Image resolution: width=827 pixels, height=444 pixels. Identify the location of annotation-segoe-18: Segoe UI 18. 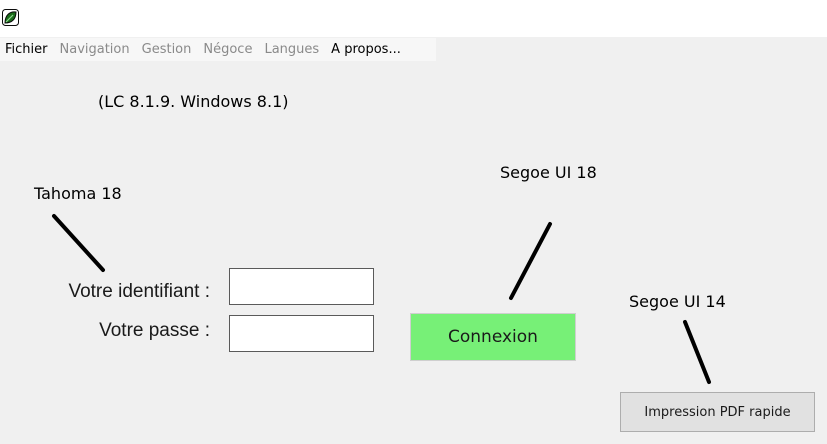
(548, 172).